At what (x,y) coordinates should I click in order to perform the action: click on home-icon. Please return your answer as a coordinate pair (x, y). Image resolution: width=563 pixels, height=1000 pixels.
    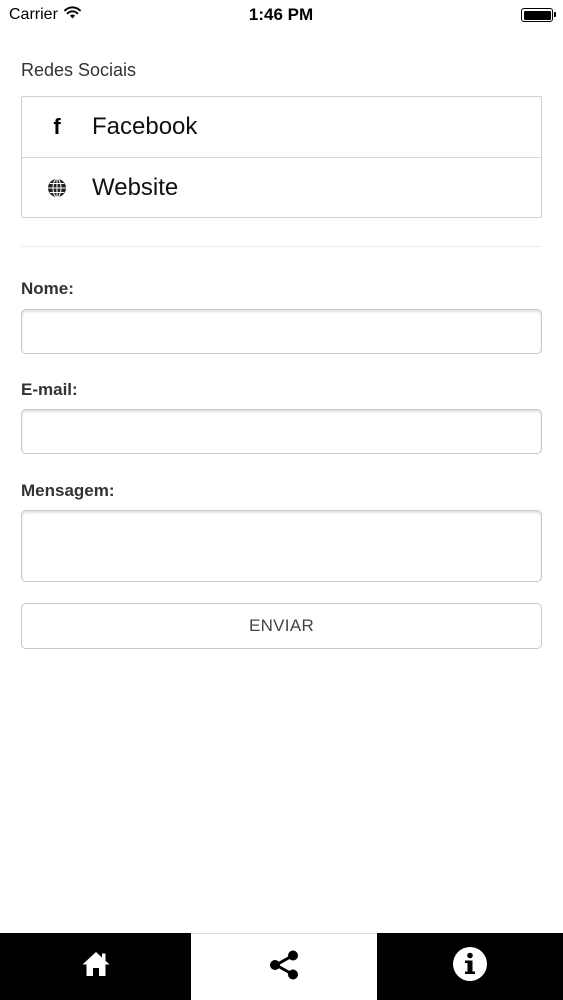
    Looking at the image, I should click on (96, 966).